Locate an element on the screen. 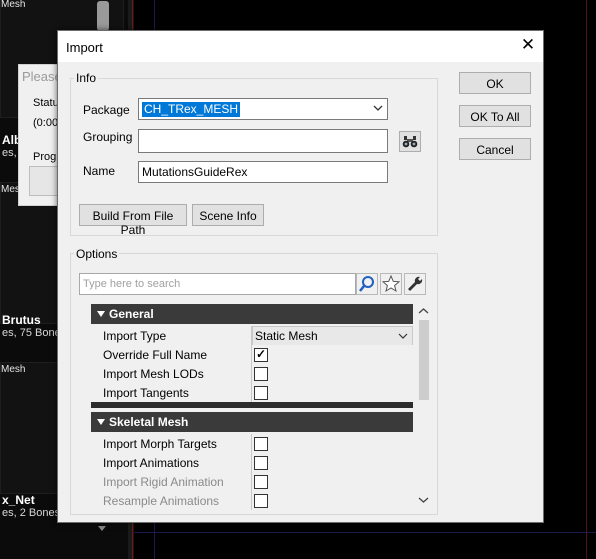  asset-name: x_Net is located at coordinates (18, 500).